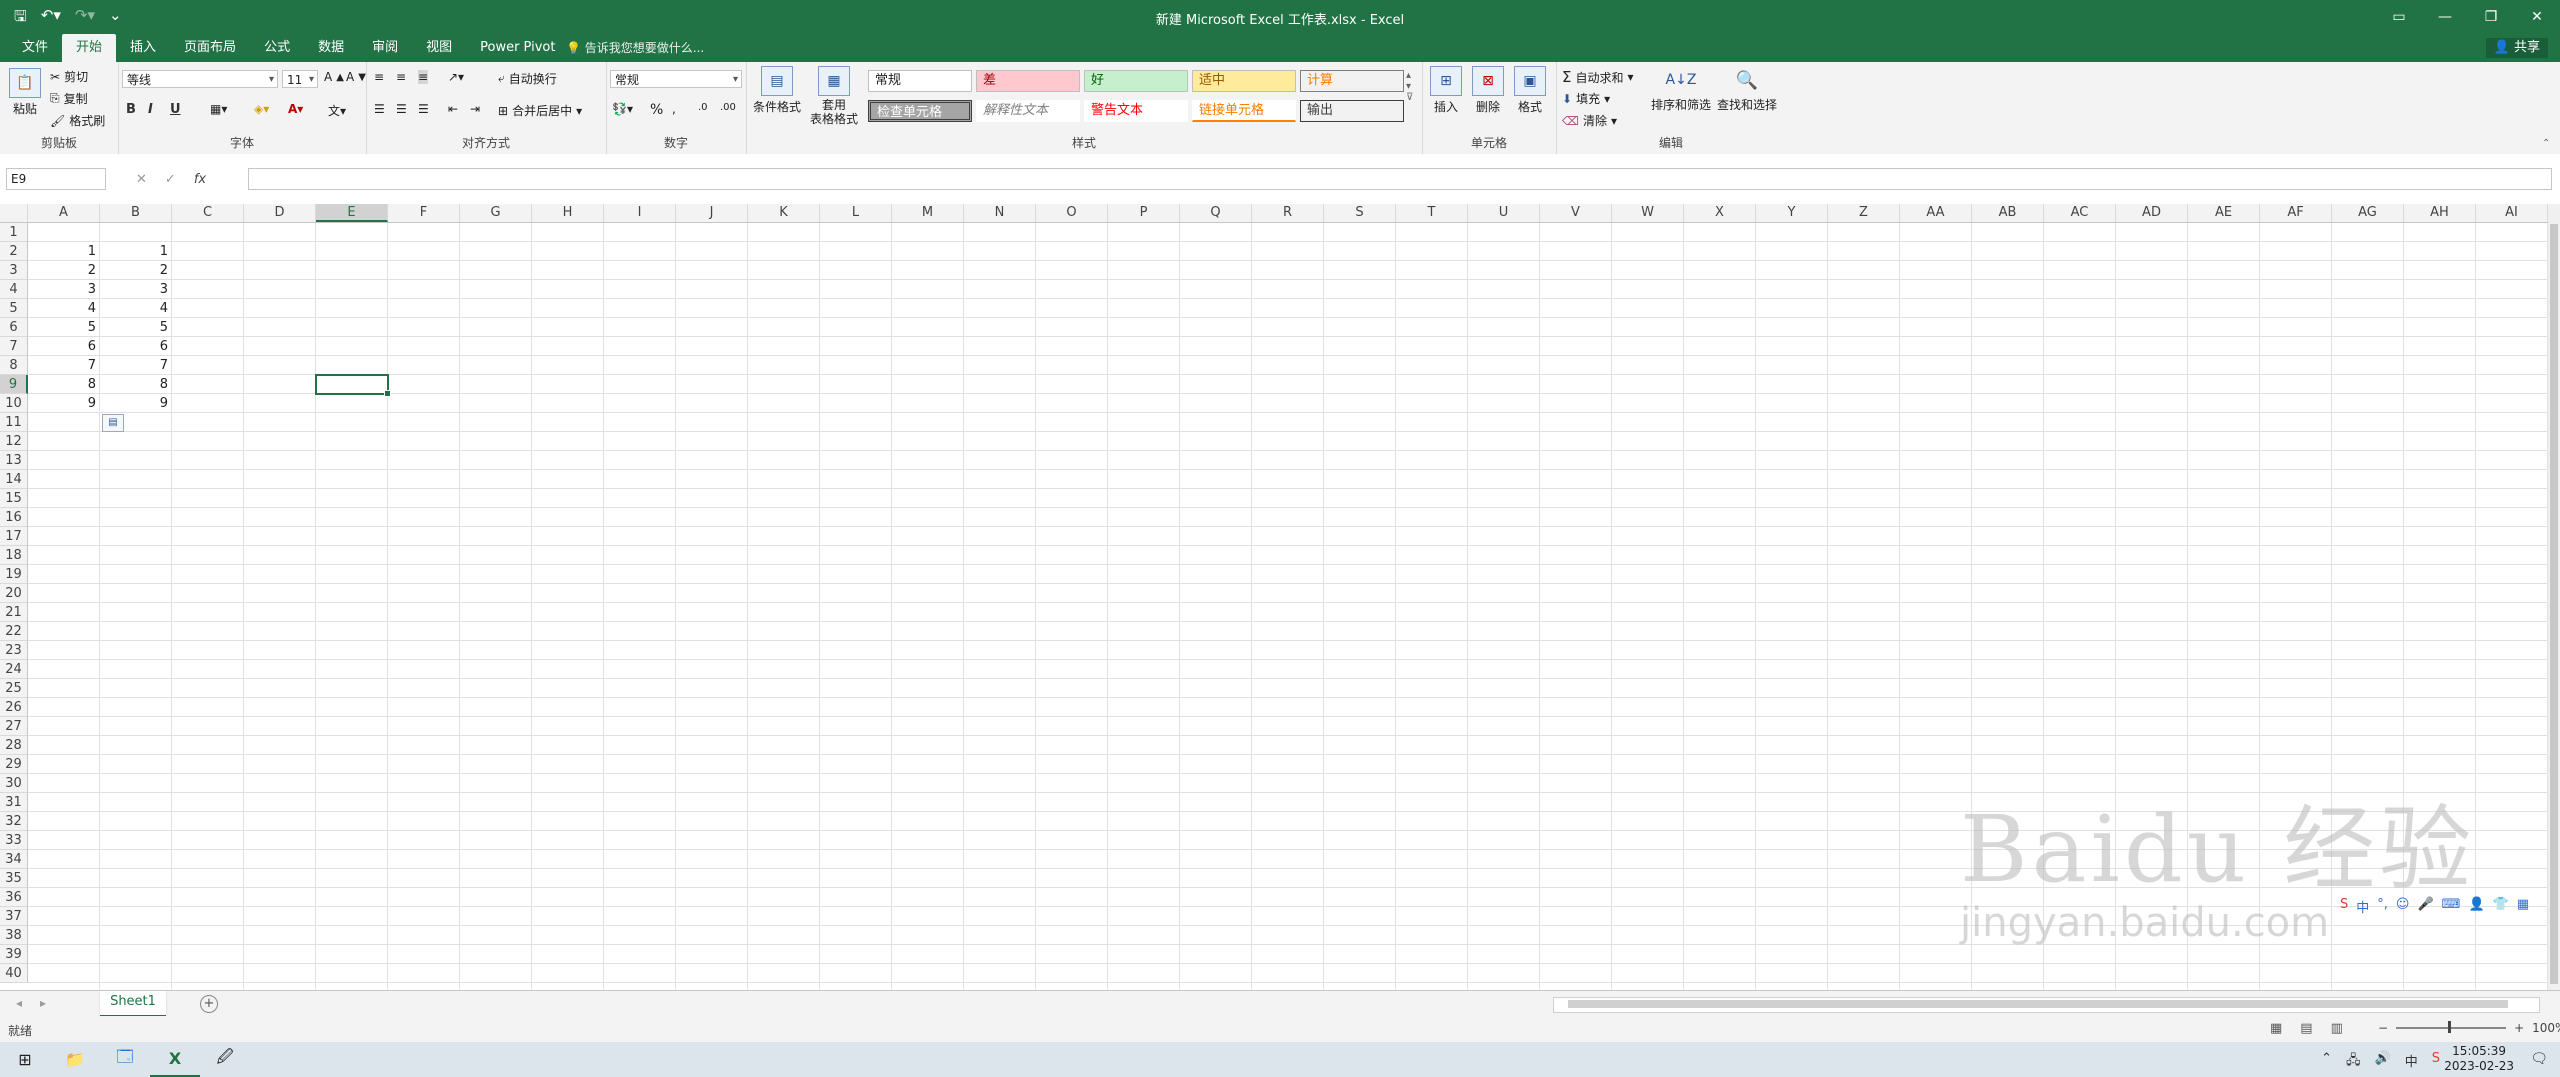 The width and height of the screenshot is (2560, 1077). What do you see at coordinates (2383, 1028) in the screenshot?
I see `zoom-out-icon: −` at bounding box center [2383, 1028].